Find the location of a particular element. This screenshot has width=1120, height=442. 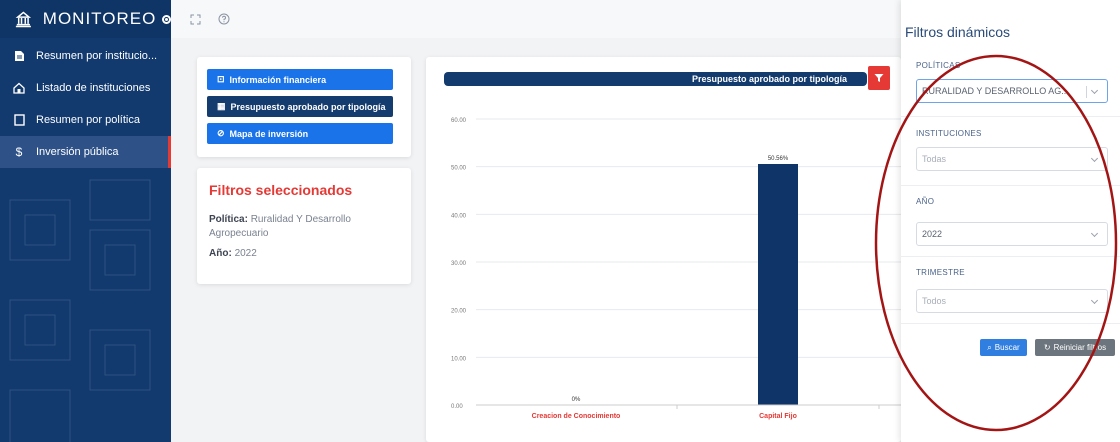

anio-filter-text: Año: 2022 is located at coordinates (296, 254).